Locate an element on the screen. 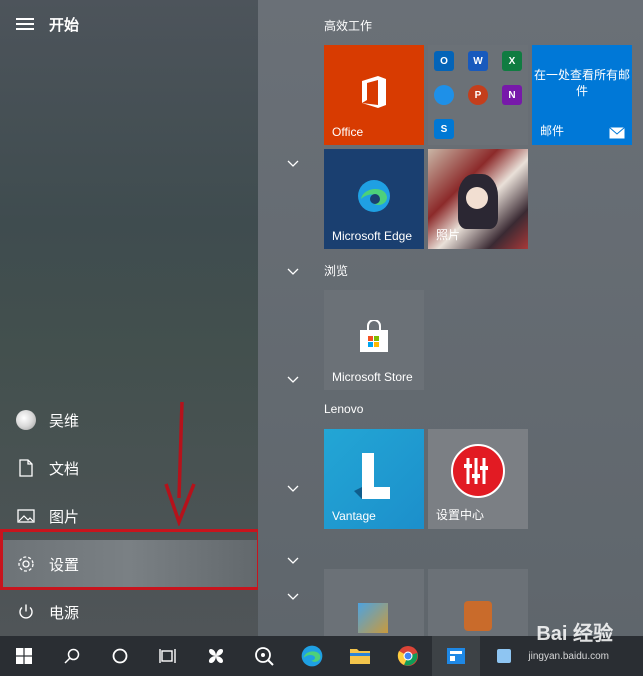 The height and width of the screenshot is (676, 643). nav-power-label: 电源 is located at coordinates (64, 613).